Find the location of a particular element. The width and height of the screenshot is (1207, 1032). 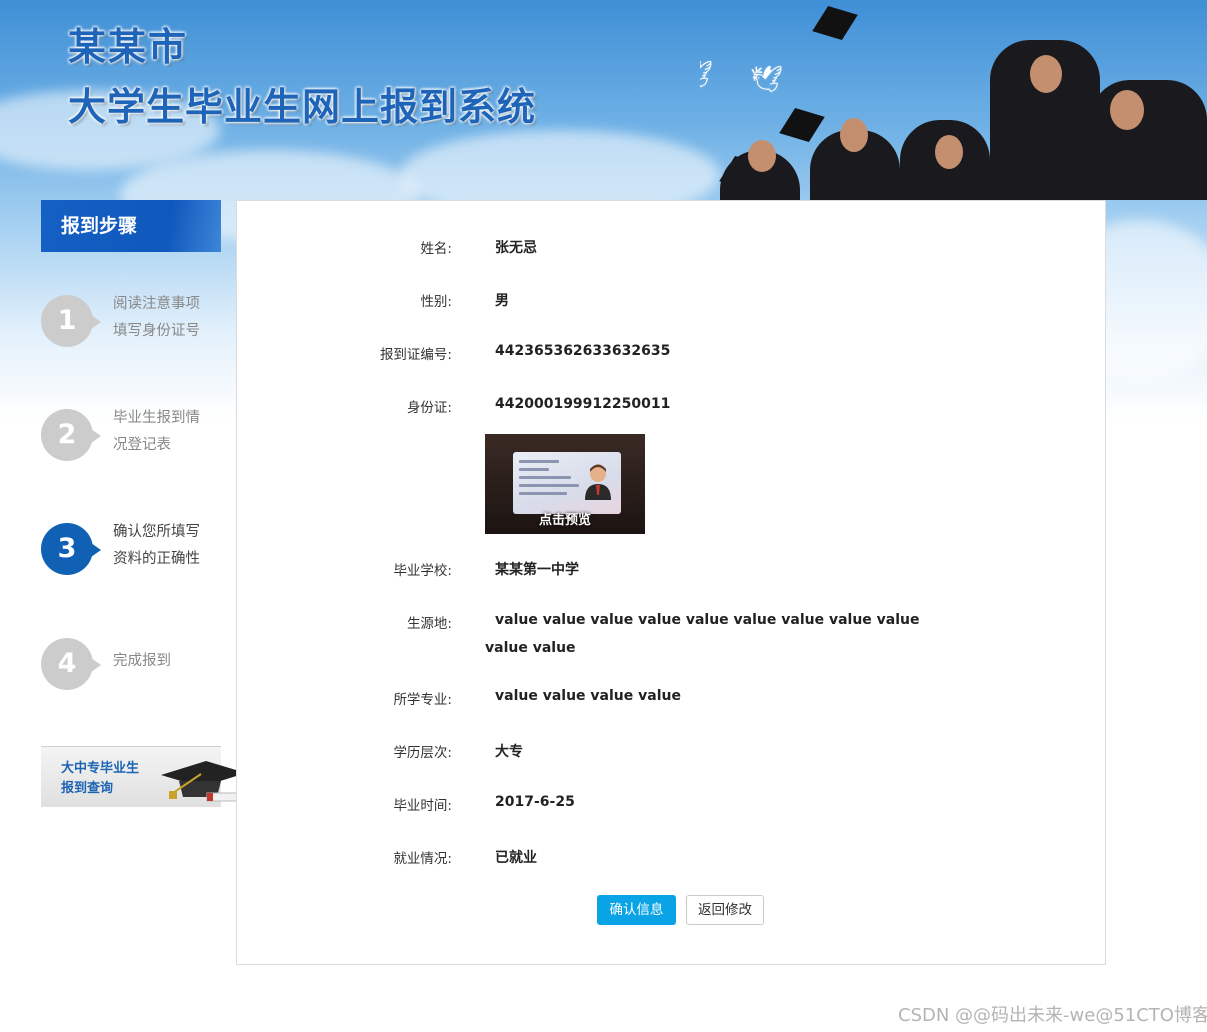

field-label: 所学专业: is located at coordinates (422, 700).